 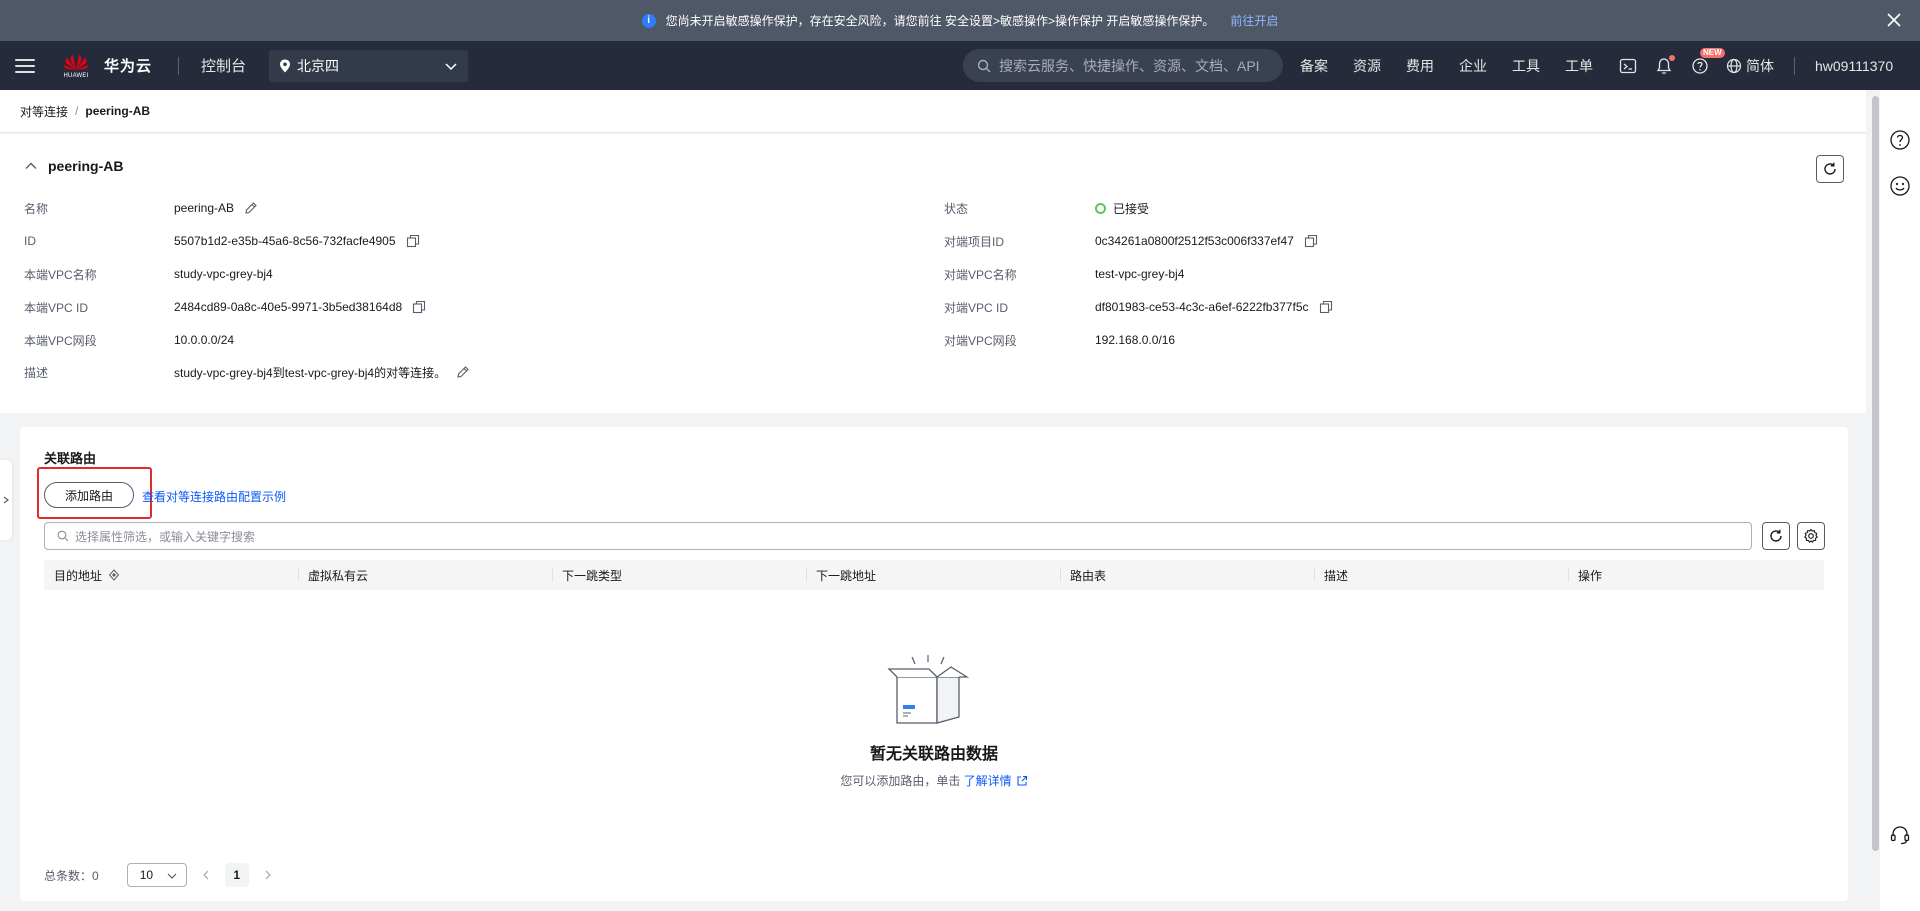 What do you see at coordinates (285, 241) in the screenshot?
I see `detail-id-value: 5507b1d2-e35b-45a6-8c56-732facfe4905` at bounding box center [285, 241].